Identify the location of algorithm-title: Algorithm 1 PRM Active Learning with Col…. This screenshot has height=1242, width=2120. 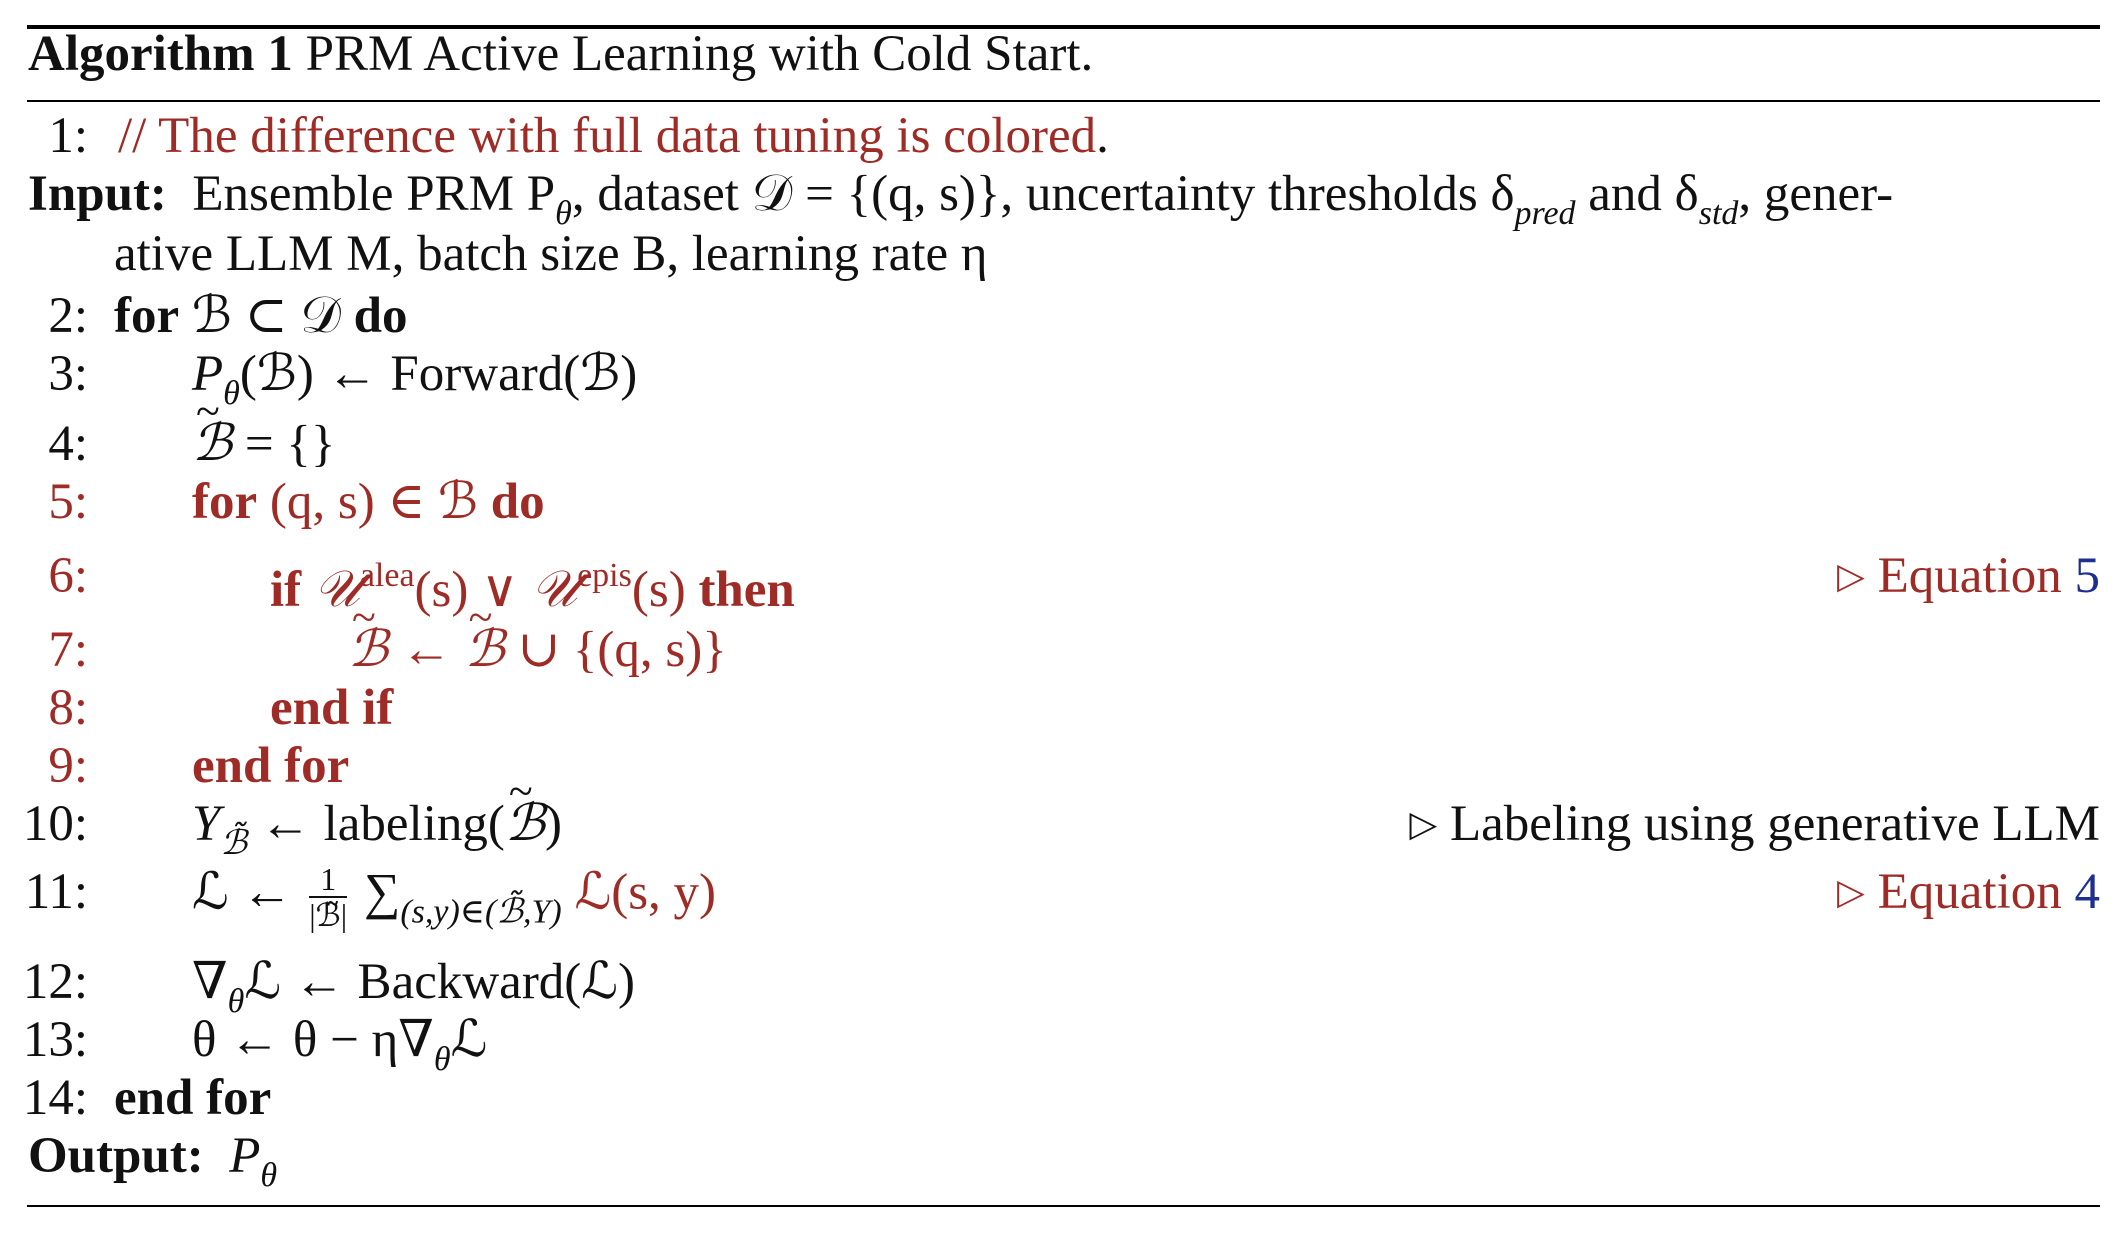
(1074, 54).